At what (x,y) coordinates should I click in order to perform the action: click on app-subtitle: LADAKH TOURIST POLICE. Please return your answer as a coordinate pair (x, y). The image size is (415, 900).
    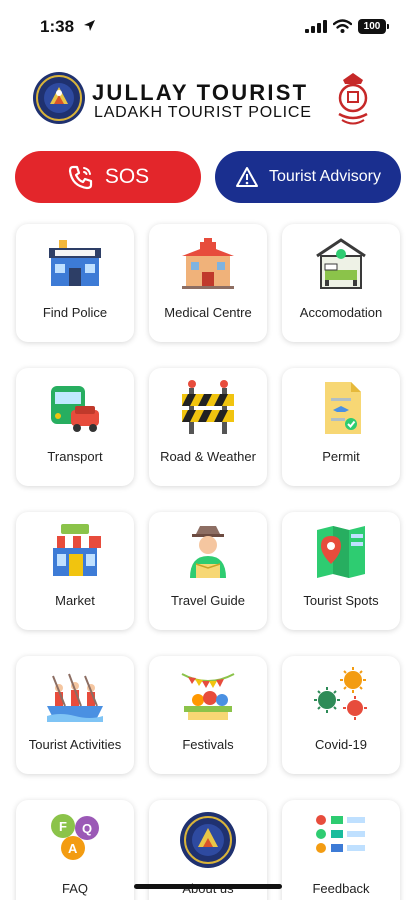
    Looking at the image, I should click on (203, 112).